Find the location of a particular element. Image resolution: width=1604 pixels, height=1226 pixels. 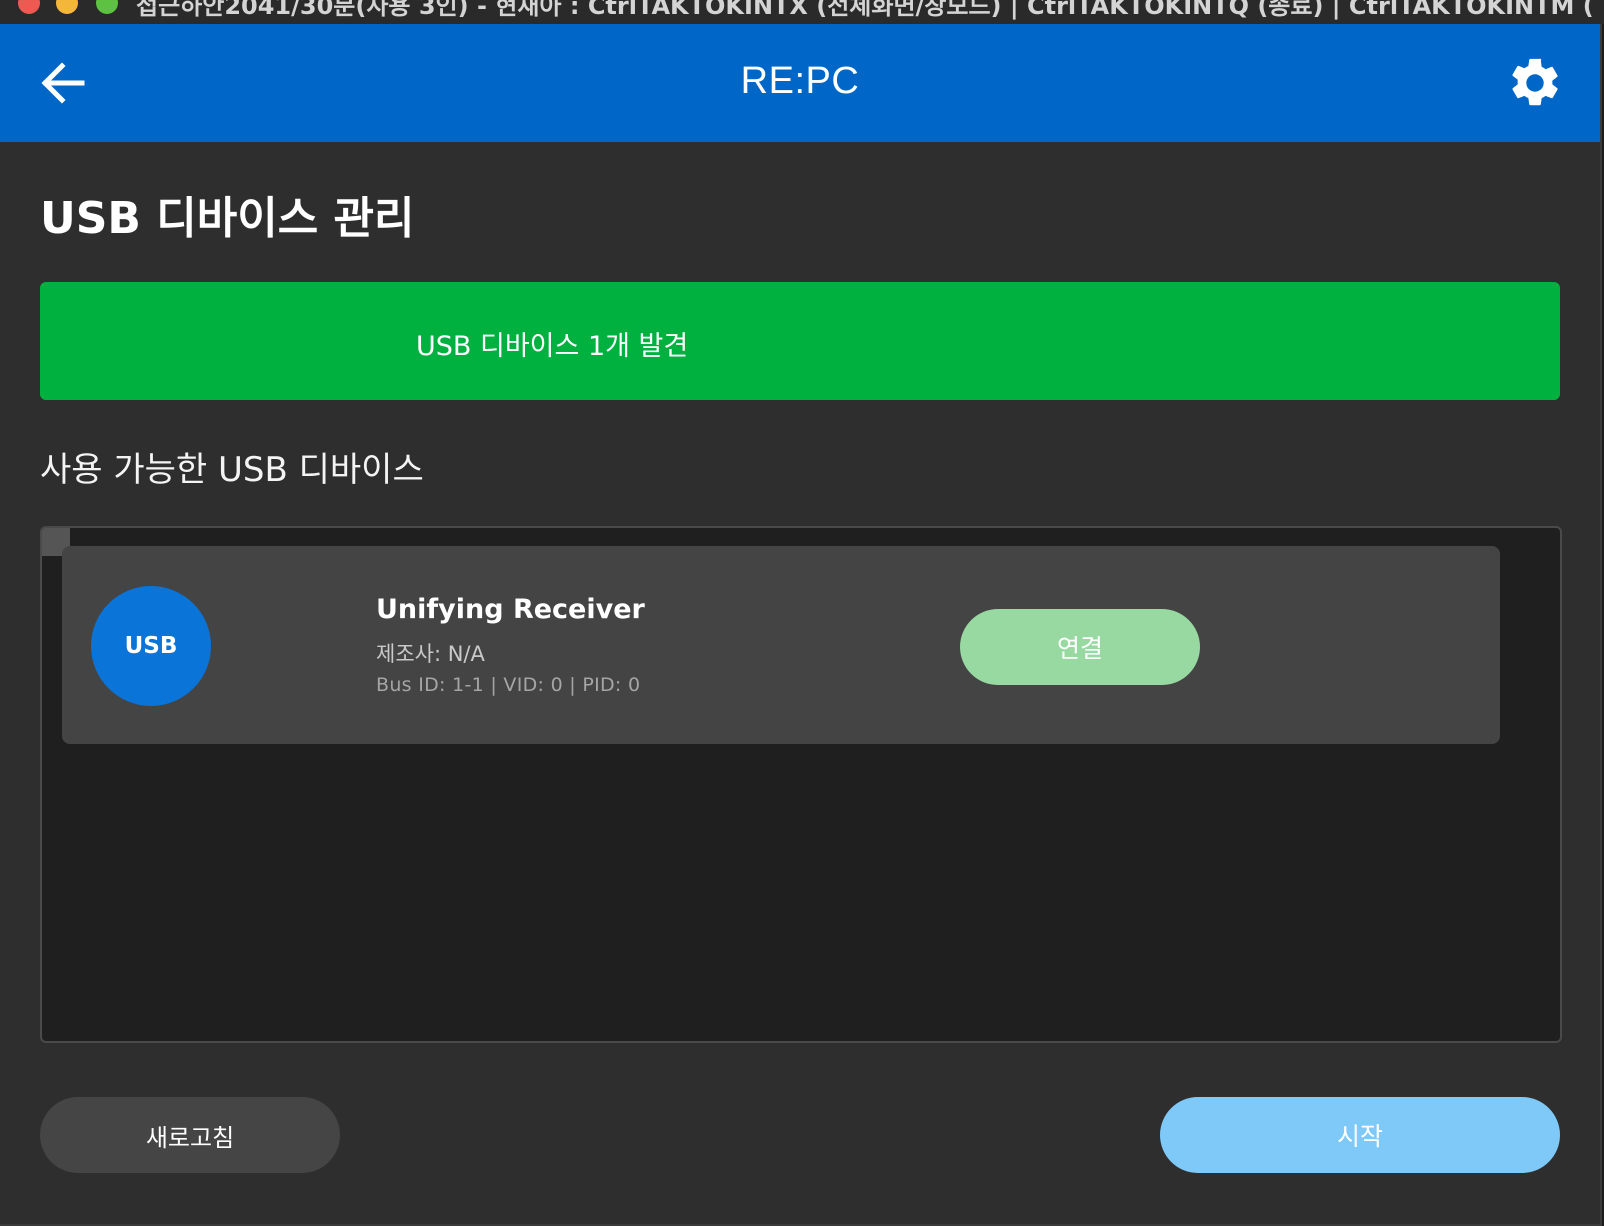

app-bar: RE:PC is located at coordinates (800, 83).